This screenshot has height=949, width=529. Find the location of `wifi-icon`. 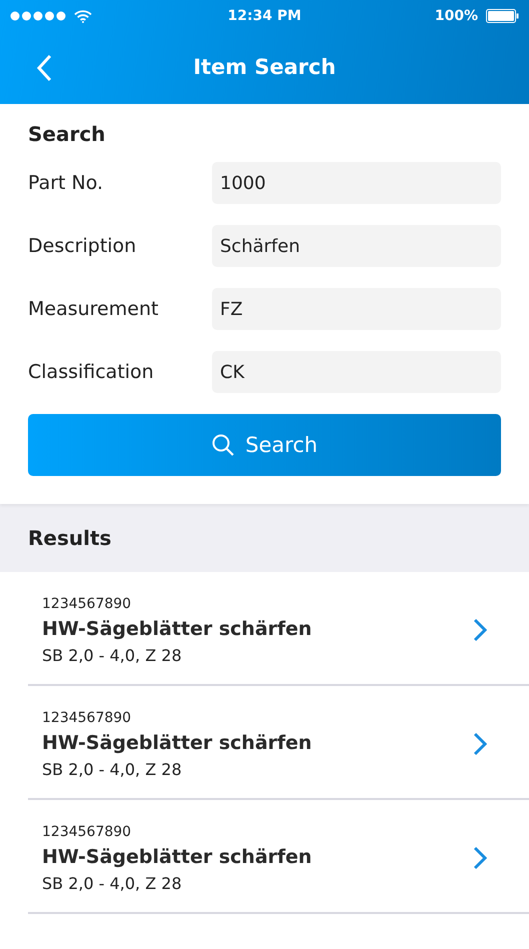

wifi-icon is located at coordinates (83, 16).